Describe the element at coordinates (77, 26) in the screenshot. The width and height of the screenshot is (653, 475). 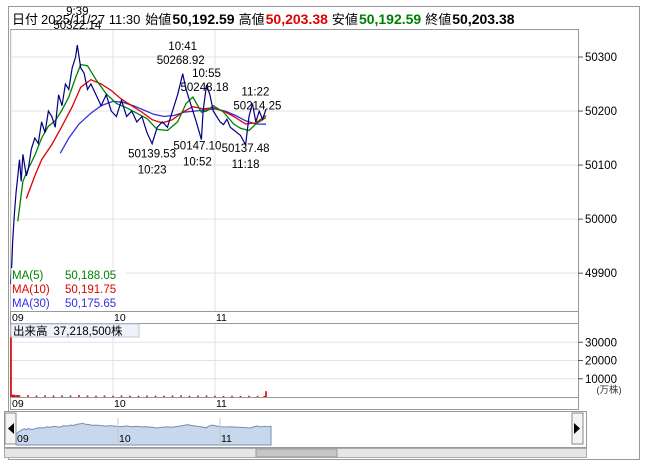
I see `annotation-value: 50322.14` at that location.